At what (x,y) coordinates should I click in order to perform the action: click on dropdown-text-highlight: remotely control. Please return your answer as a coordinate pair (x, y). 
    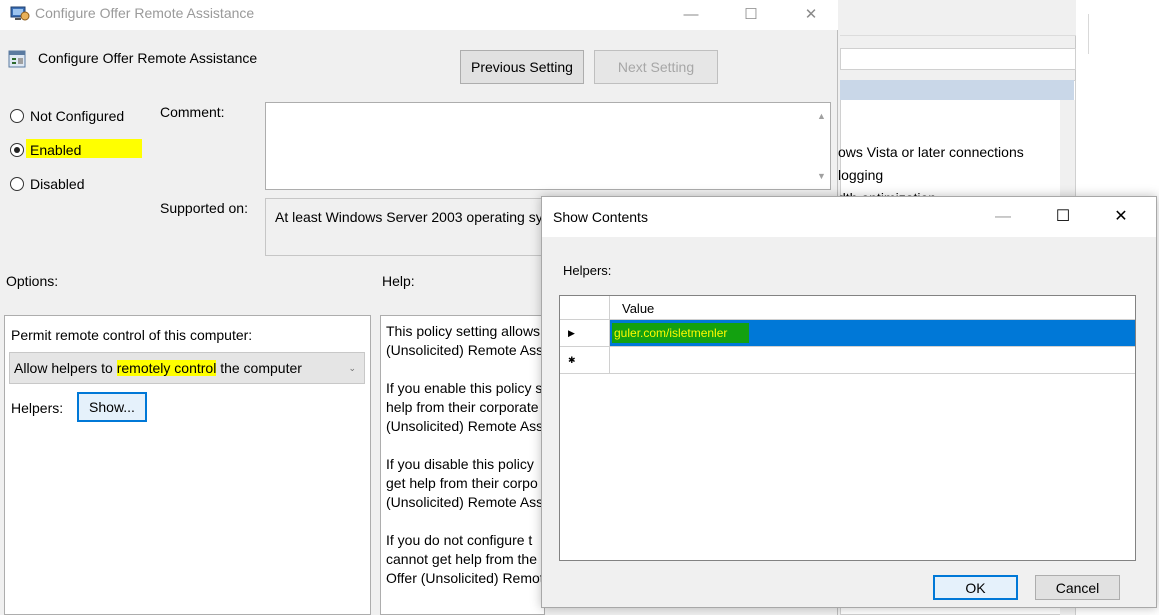
    Looking at the image, I should click on (166, 368).